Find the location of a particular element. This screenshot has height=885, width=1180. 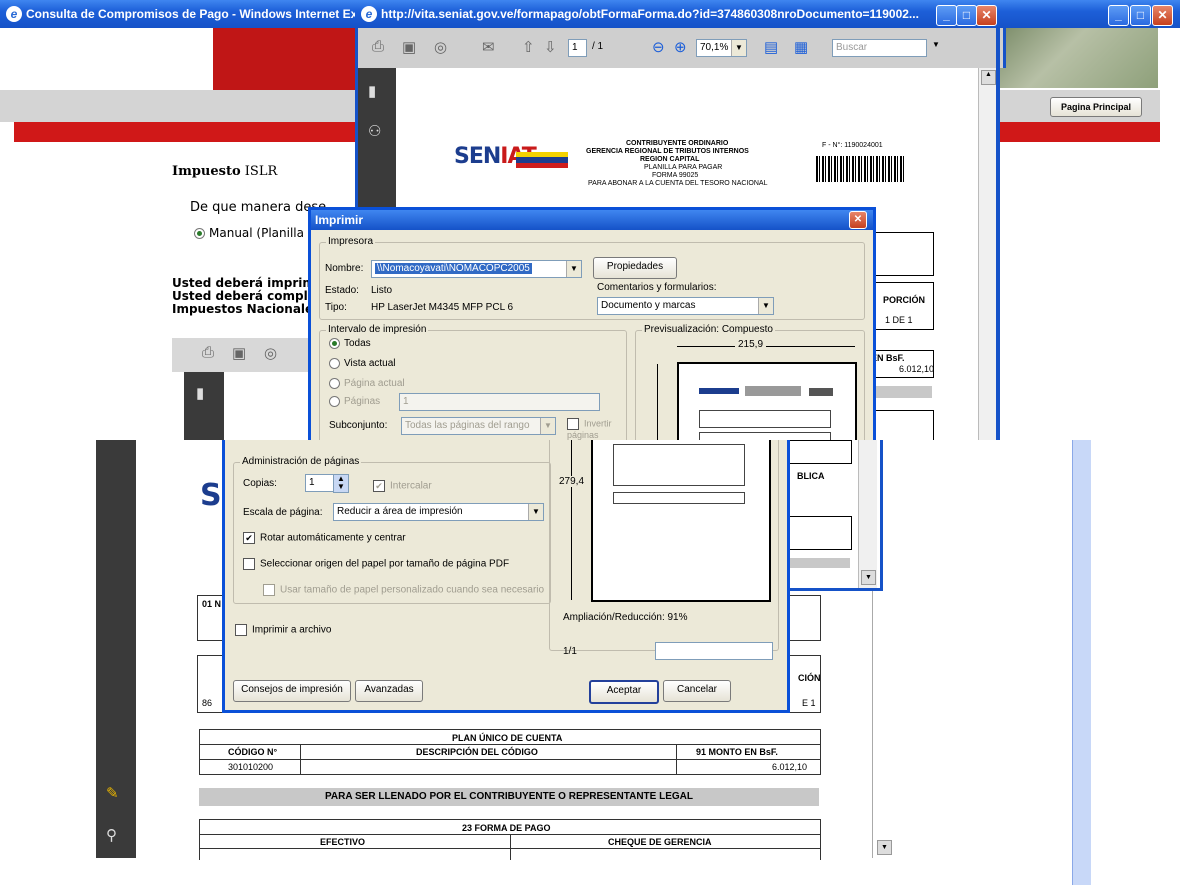

paginas-option: Páginas is located at coordinates (354, 401).